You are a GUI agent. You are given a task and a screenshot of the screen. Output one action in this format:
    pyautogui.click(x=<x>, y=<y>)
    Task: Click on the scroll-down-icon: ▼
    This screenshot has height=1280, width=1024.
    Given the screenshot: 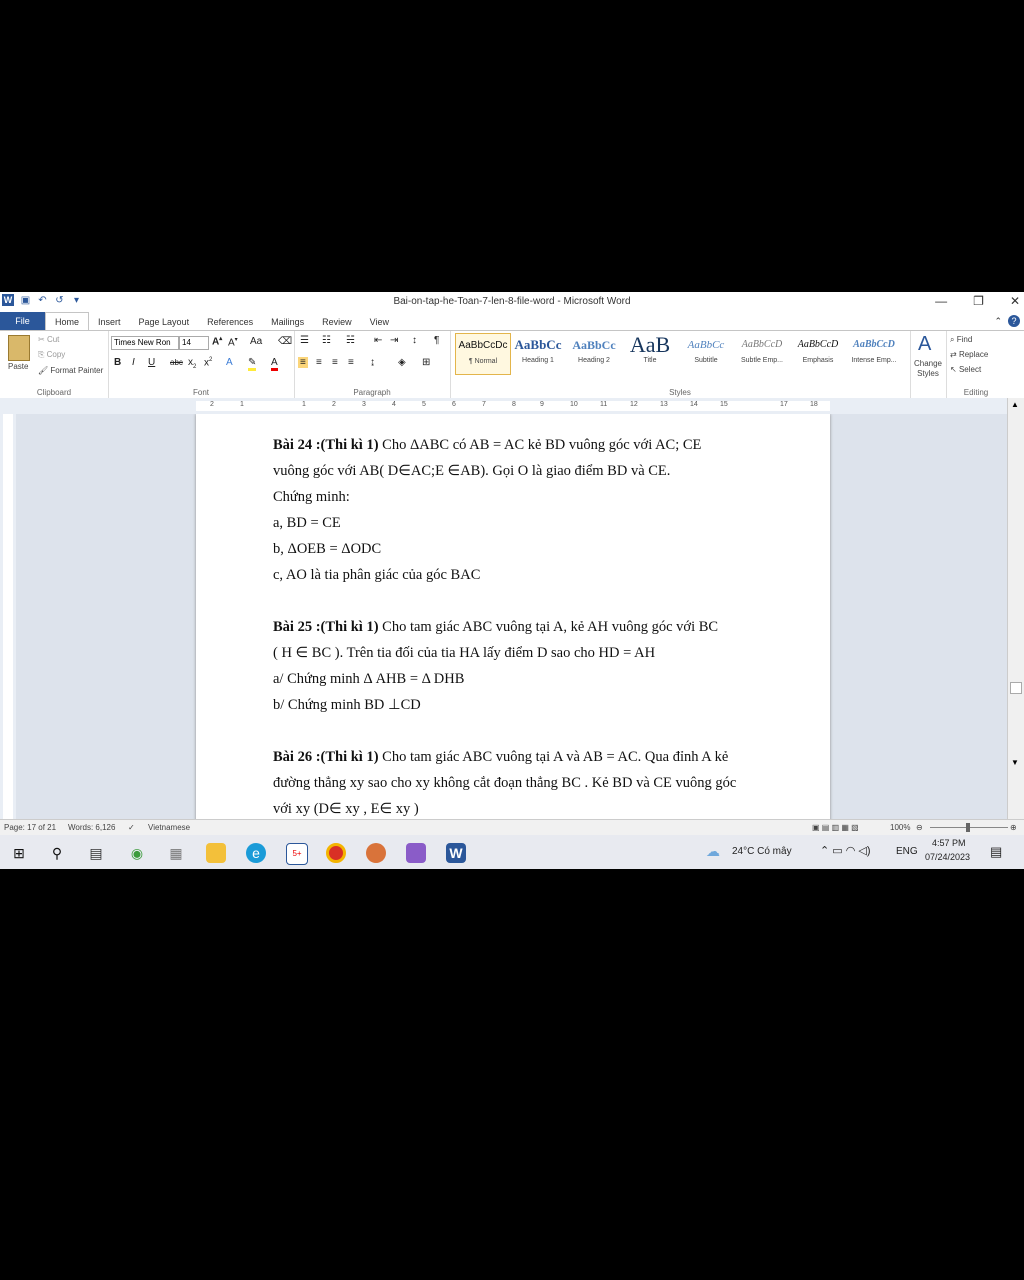 What is the action you would take?
    pyautogui.click(x=1015, y=762)
    